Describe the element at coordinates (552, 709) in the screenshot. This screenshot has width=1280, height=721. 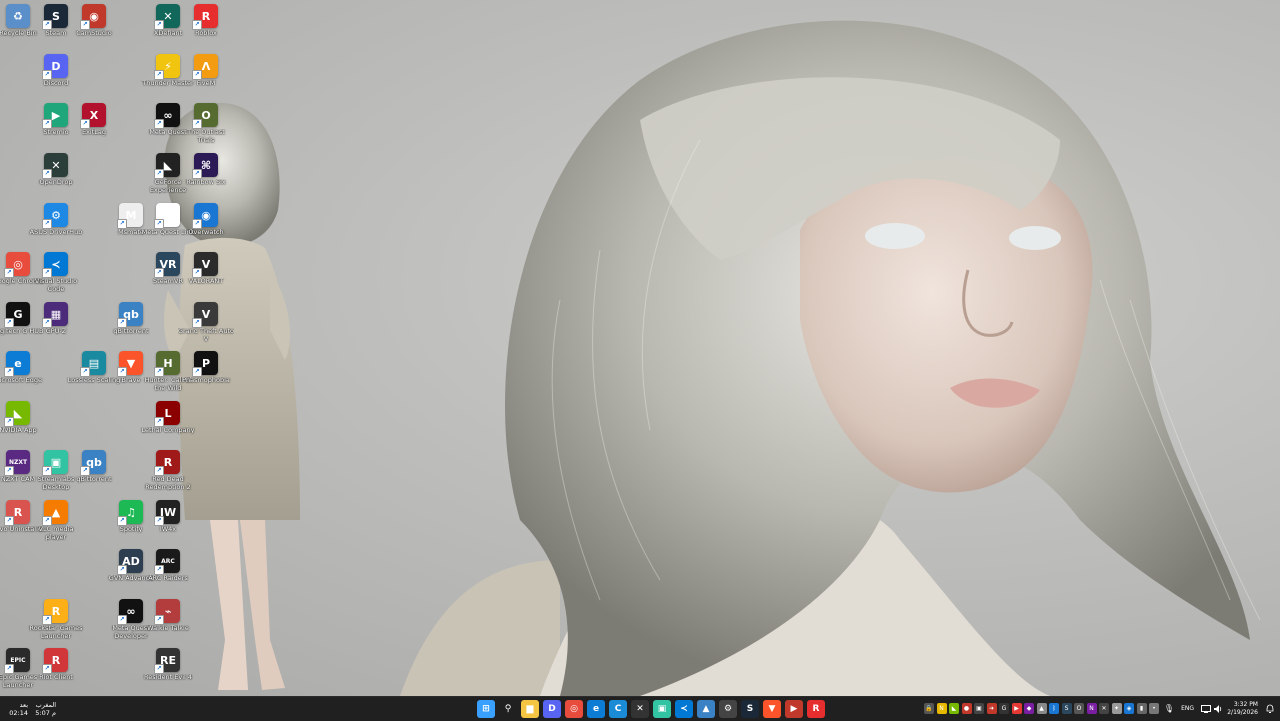
I see `taskbar-discord-icon: D` at that location.